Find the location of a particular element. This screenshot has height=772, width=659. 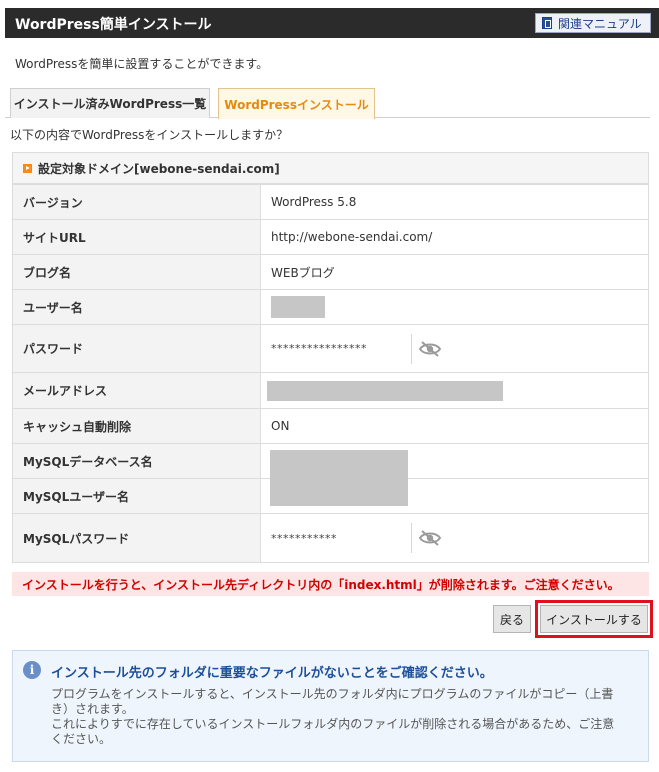

table-row: サイトURL http://webone-sendai.com/ is located at coordinates (330, 237).